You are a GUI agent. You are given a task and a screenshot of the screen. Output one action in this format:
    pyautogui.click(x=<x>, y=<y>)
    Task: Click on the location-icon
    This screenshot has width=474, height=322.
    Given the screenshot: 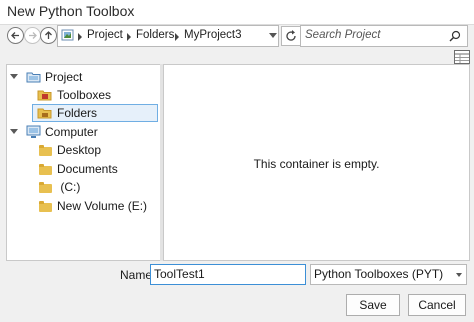 What is the action you would take?
    pyautogui.click(x=67, y=35)
    